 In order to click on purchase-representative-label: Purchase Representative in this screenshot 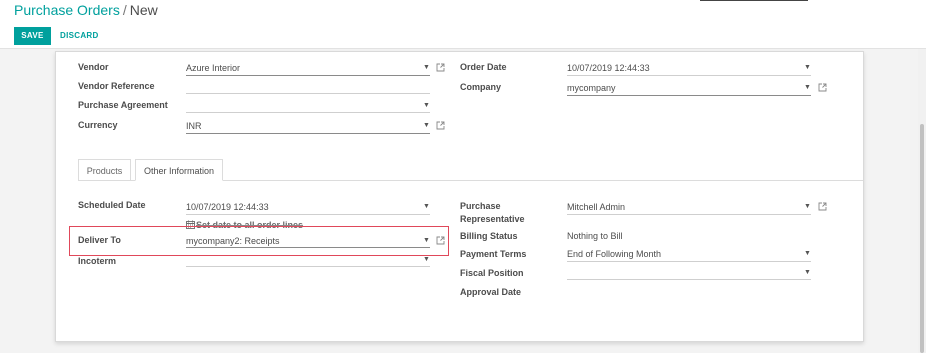, I will do `click(492, 213)`.